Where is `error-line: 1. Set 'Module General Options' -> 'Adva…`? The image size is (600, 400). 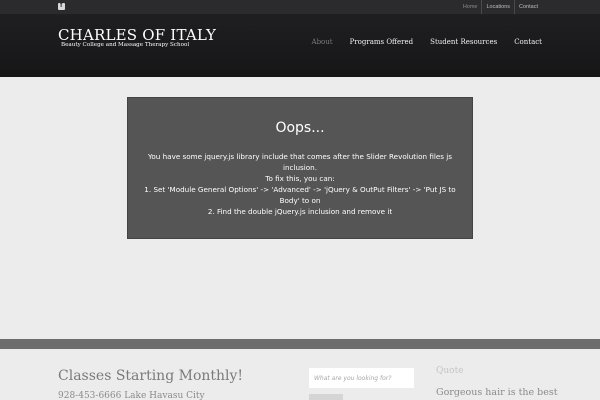 error-line: 1. Set 'Module General Options' -> 'Adva… is located at coordinates (300, 195).